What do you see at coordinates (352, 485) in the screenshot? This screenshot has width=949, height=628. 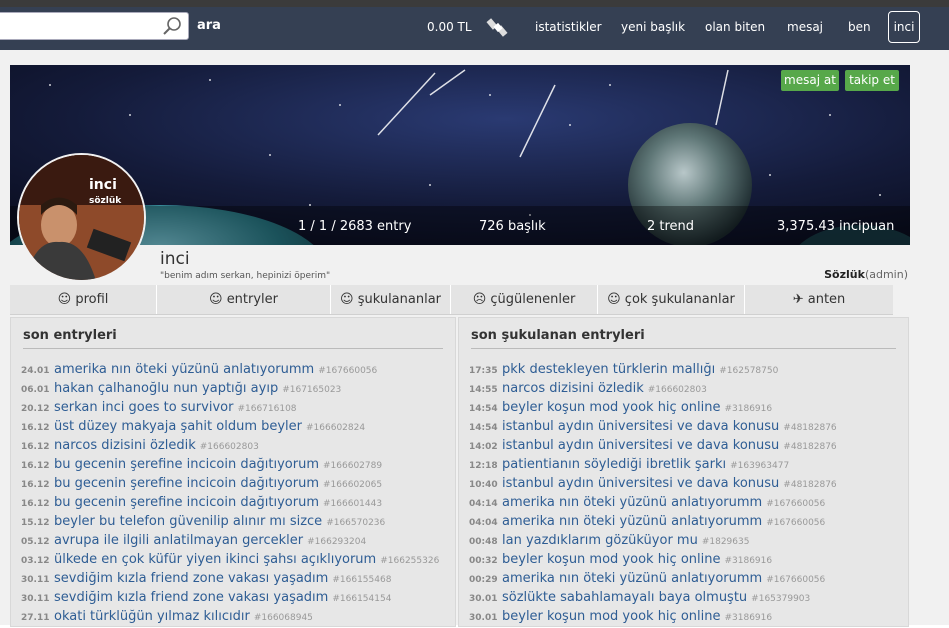 I see `entry-id-link: #166602065` at bounding box center [352, 485].